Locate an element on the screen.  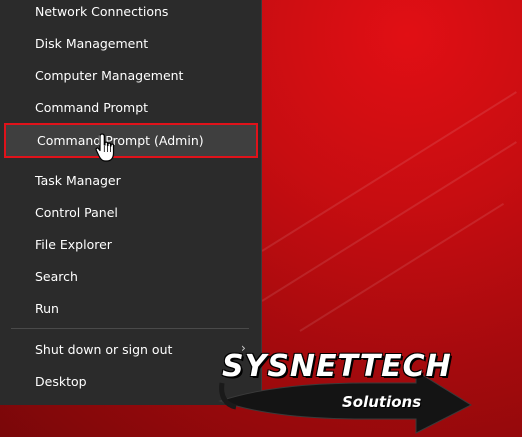
menu-item-label: Command Prompt is located at coordinates (92, 107).